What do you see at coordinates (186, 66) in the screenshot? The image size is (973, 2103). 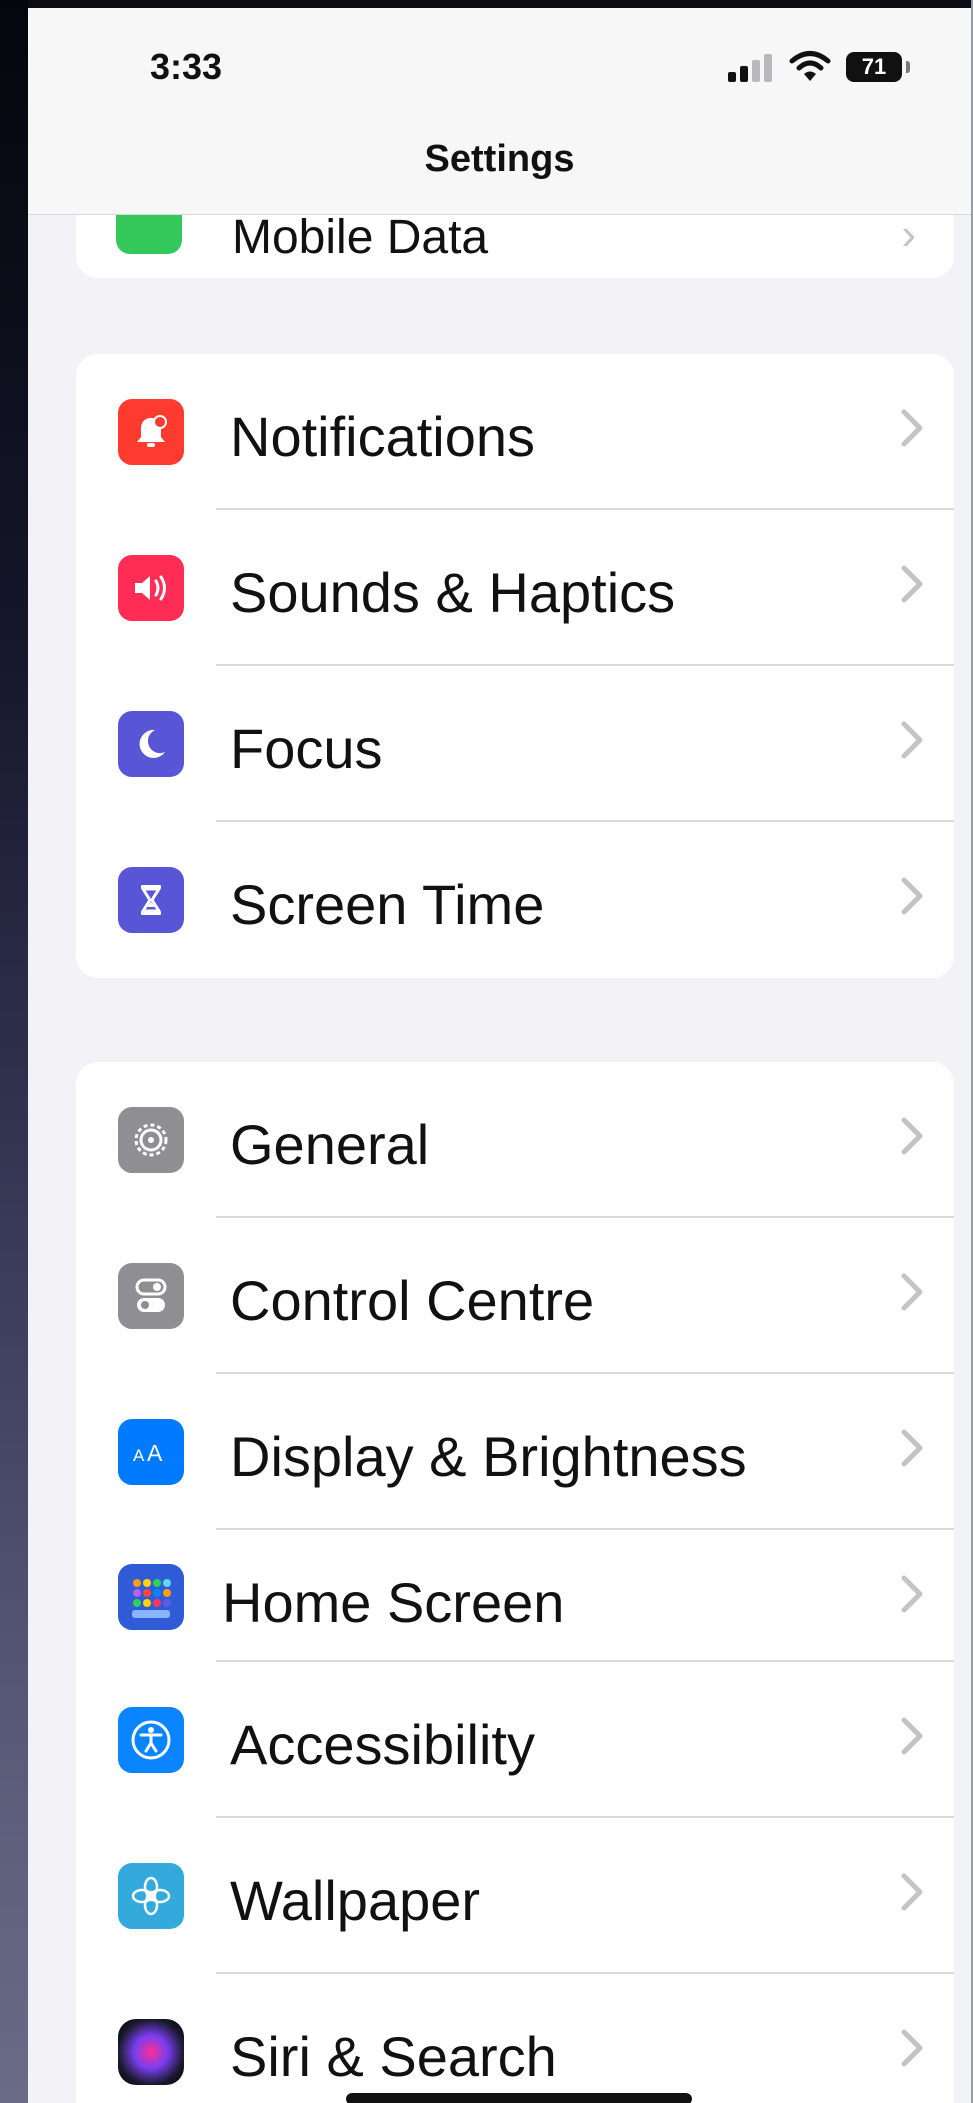 I see `status-time: 3:33` at bounding box center [186, 66].